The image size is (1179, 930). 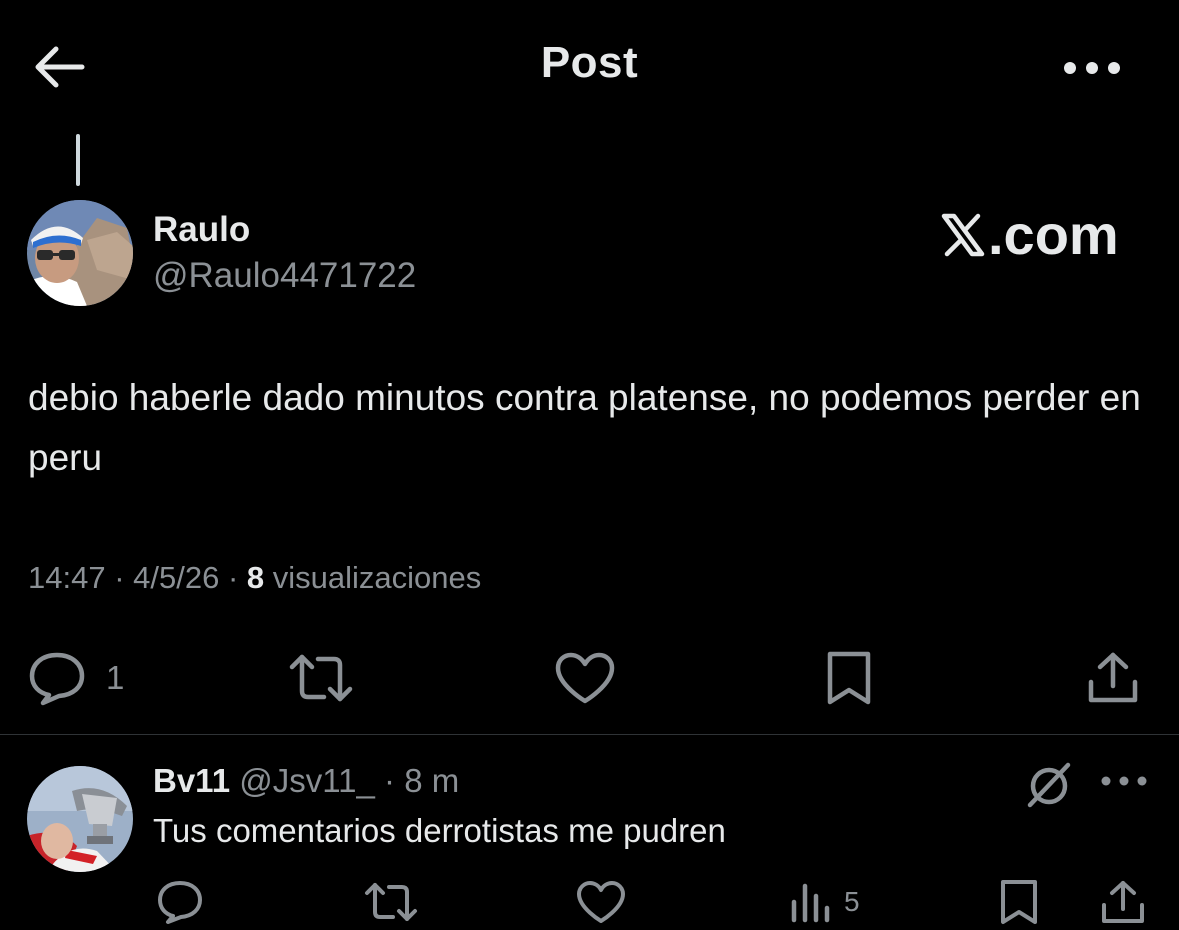 I want to click on more-options-button, so click(x=1095, y=70).